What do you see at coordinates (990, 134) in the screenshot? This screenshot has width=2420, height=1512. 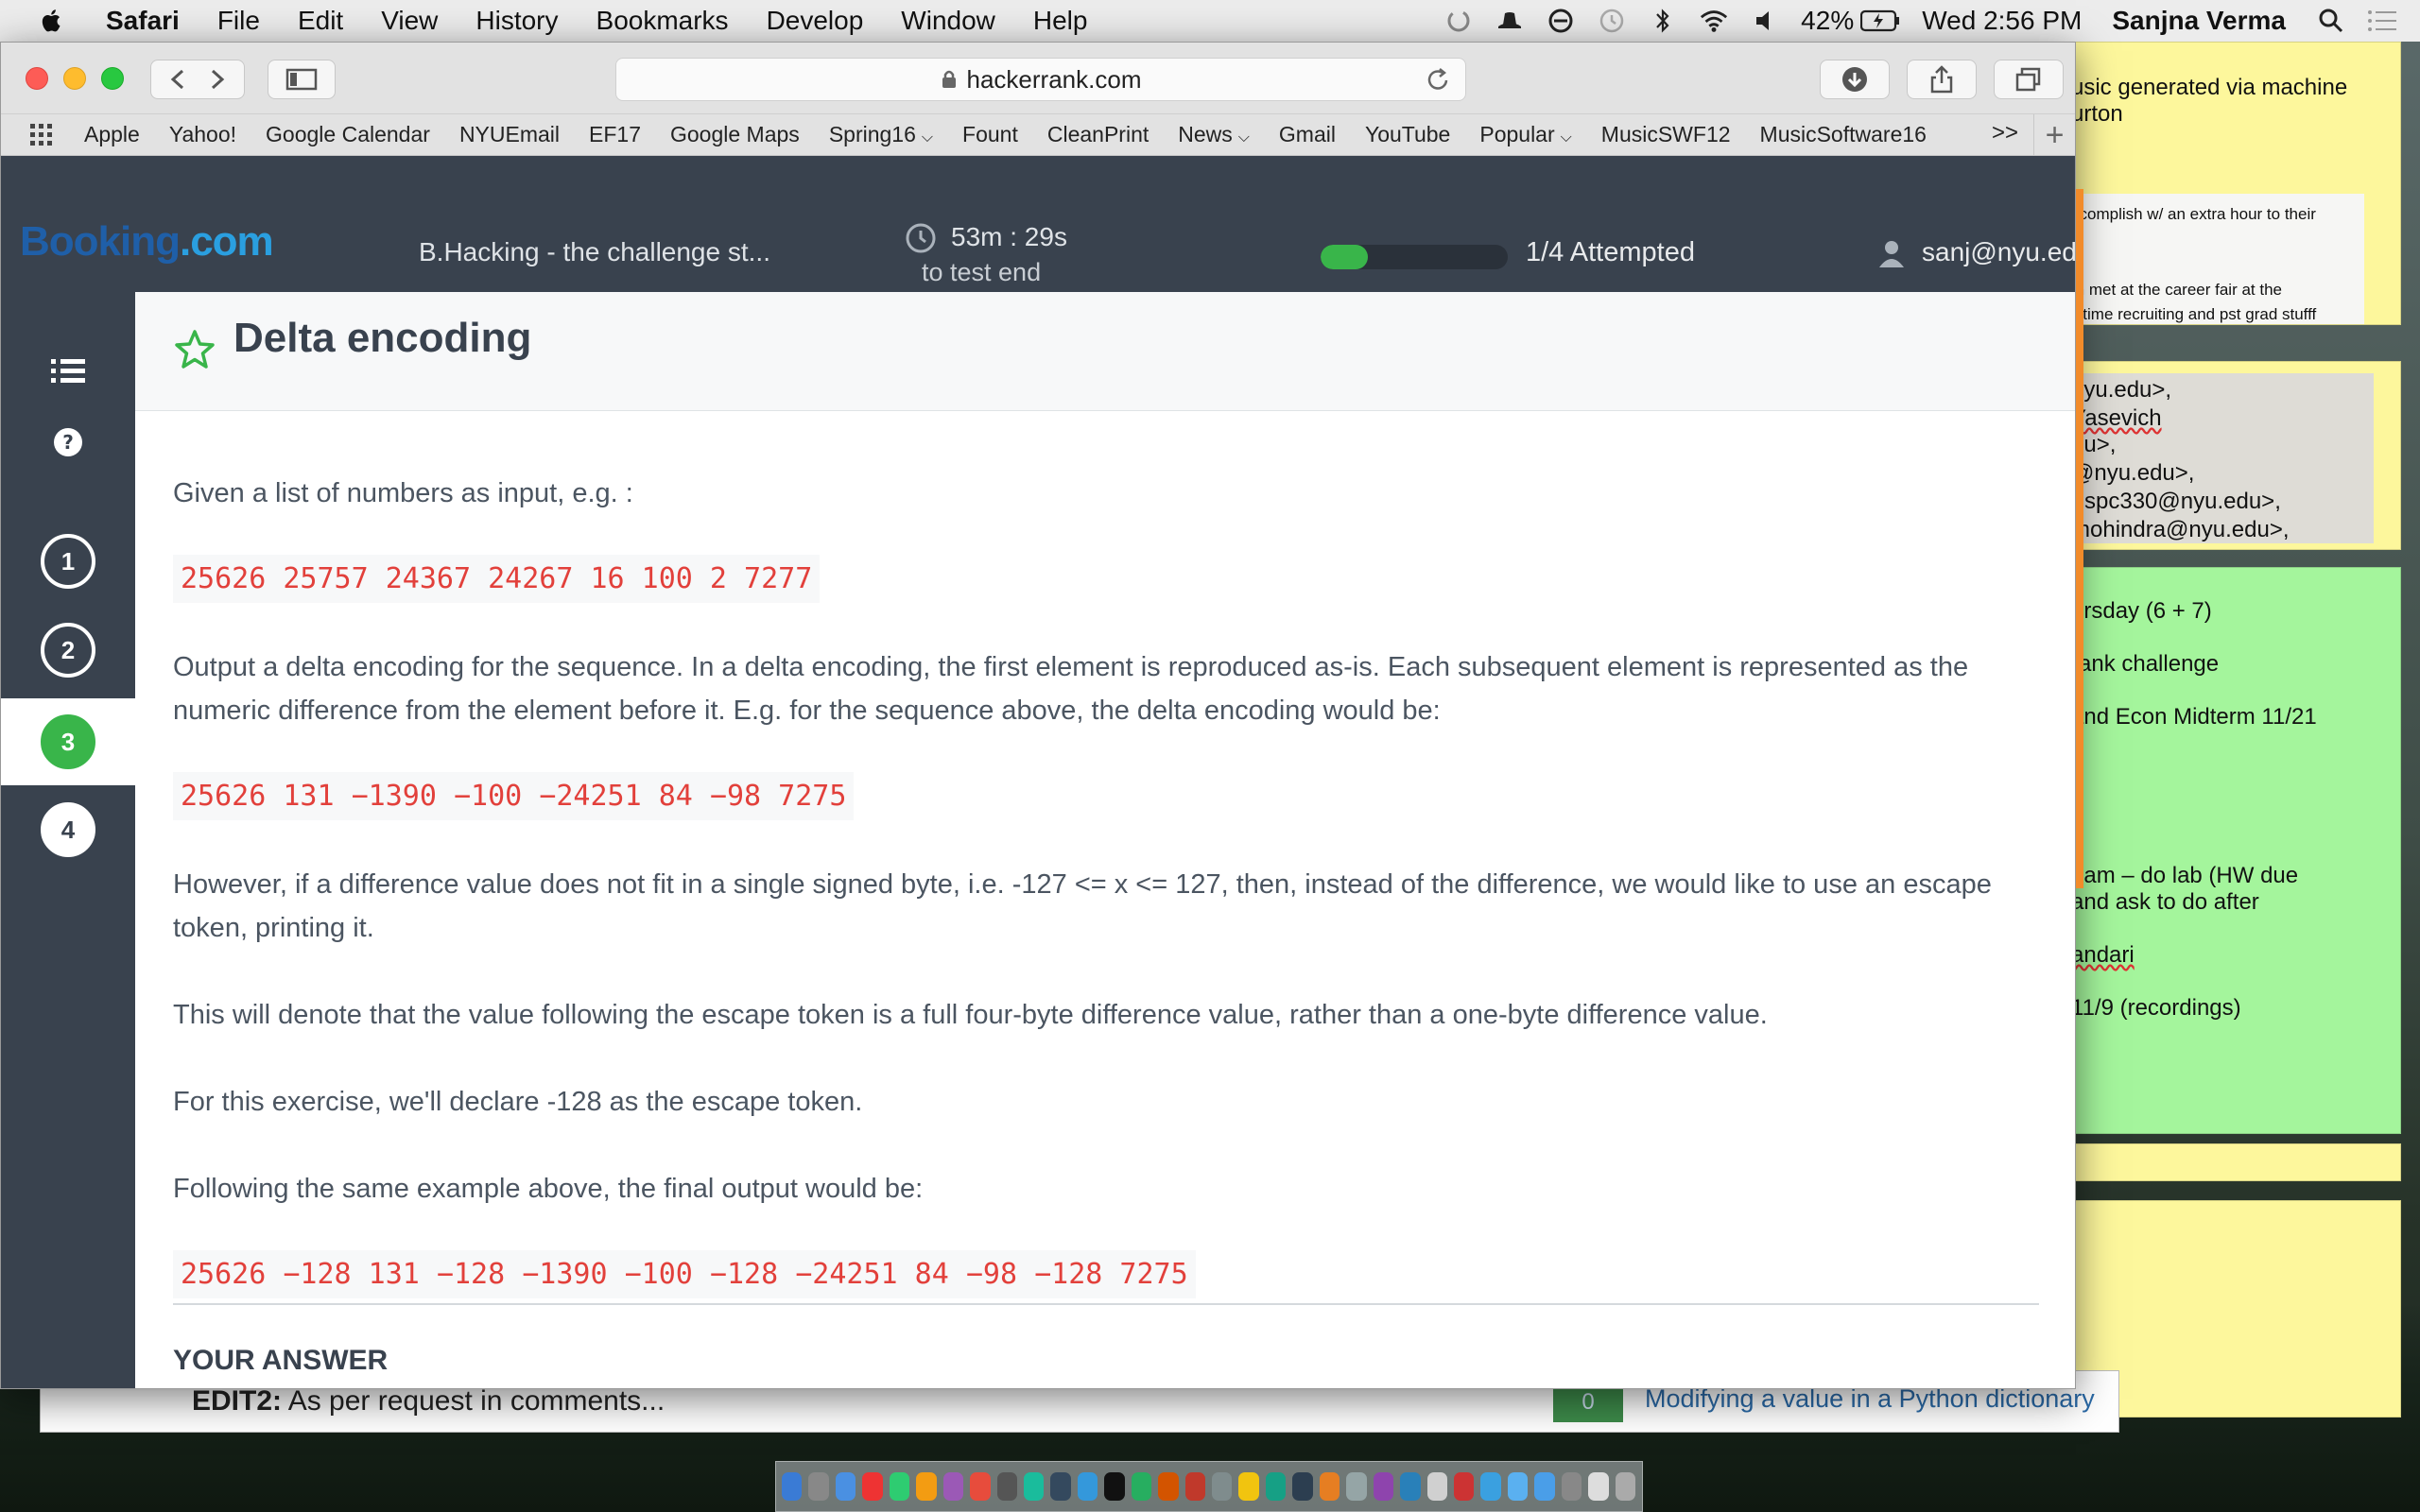 I see `favorite-fount: Fount` at bounding box center [990, 134].